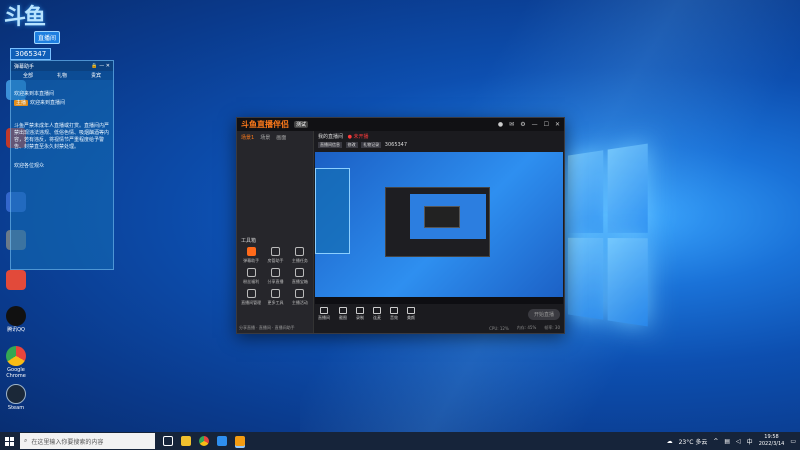  What do you see at coordinates (535, 124) in the screenshot?
I see `minimize-icon: —` at bounding box center [535, 124].